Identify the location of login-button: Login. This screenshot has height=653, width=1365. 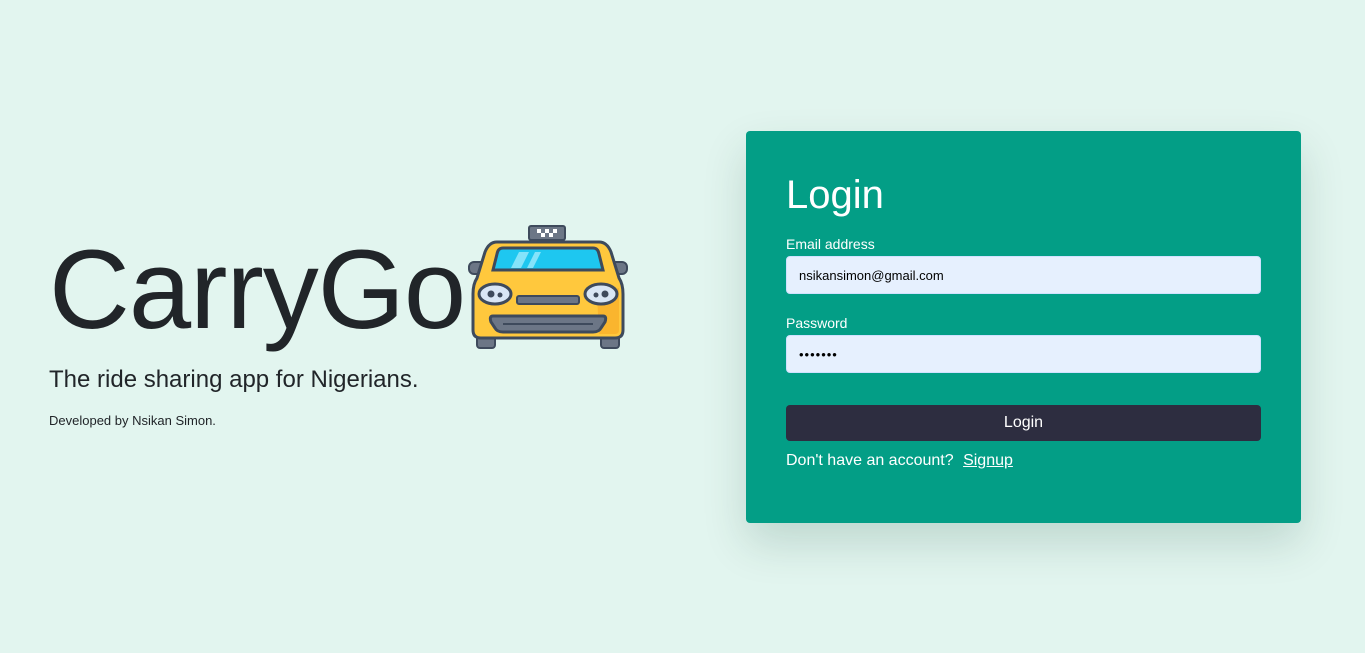
(1023, 423).